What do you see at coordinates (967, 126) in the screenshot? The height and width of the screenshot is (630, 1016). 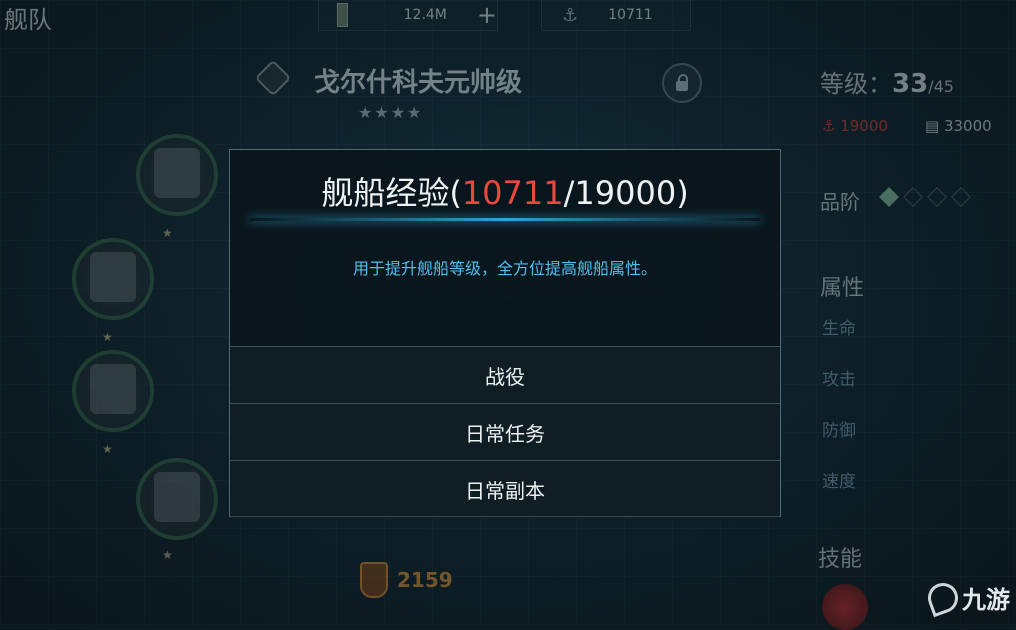 I see `cash-cost-value: 33000` at bounding box center [967, 126].